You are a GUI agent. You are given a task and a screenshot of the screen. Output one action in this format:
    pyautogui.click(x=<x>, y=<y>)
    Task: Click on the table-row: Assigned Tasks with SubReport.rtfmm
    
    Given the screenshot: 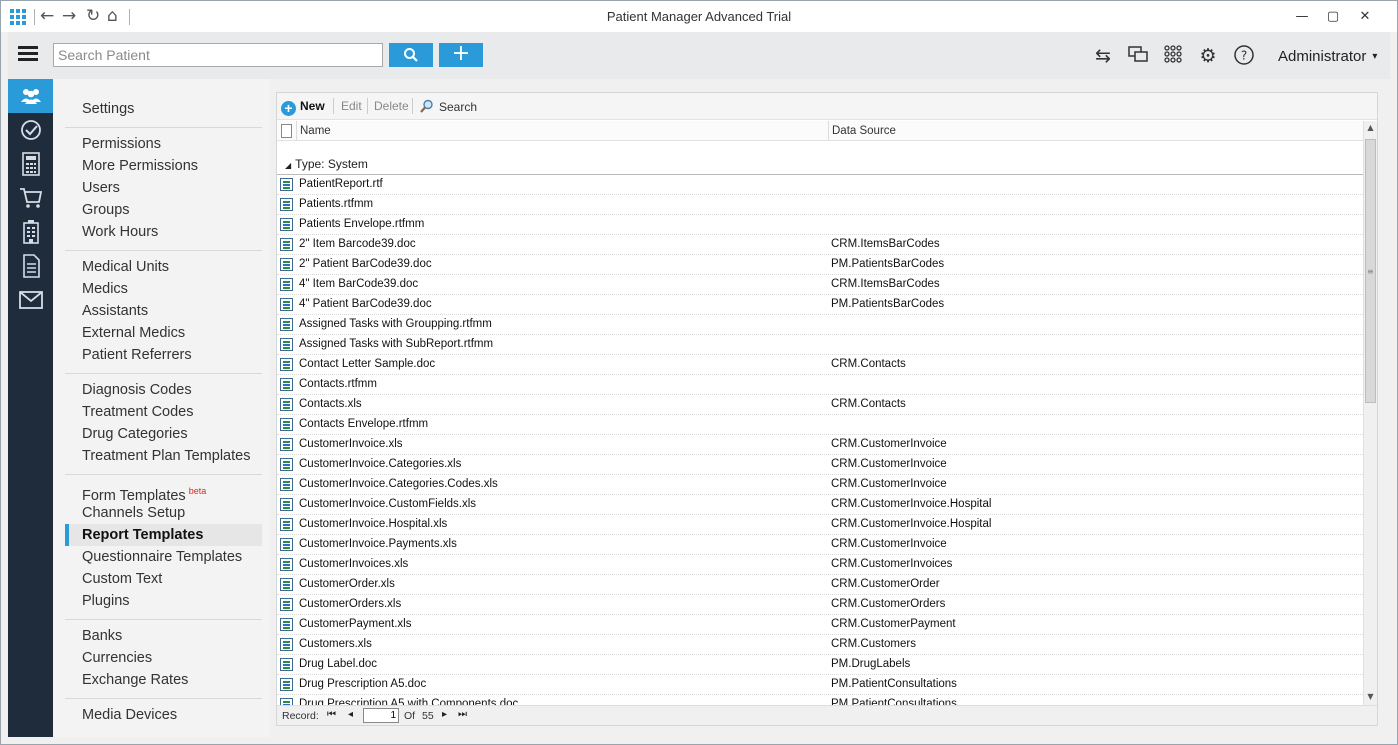 What is the action you would take?
    pyautogui.click(x=820, y=345)
    